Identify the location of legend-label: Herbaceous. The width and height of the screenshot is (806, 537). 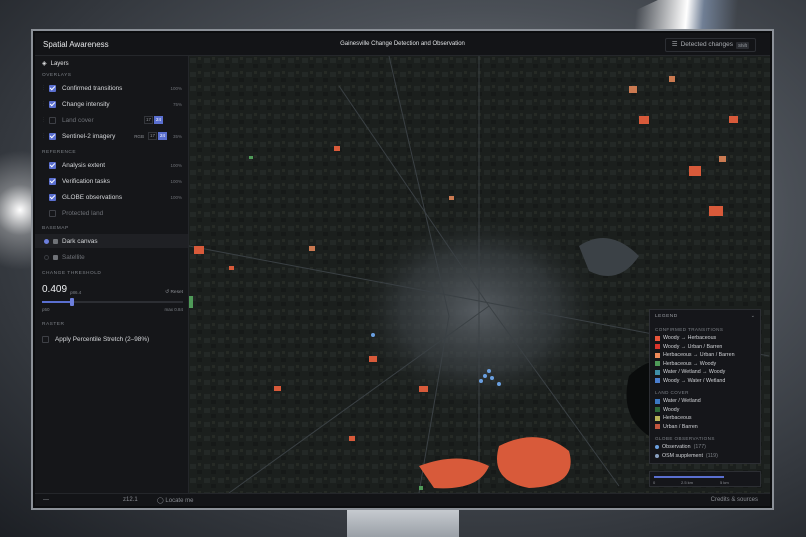
(677, 418).